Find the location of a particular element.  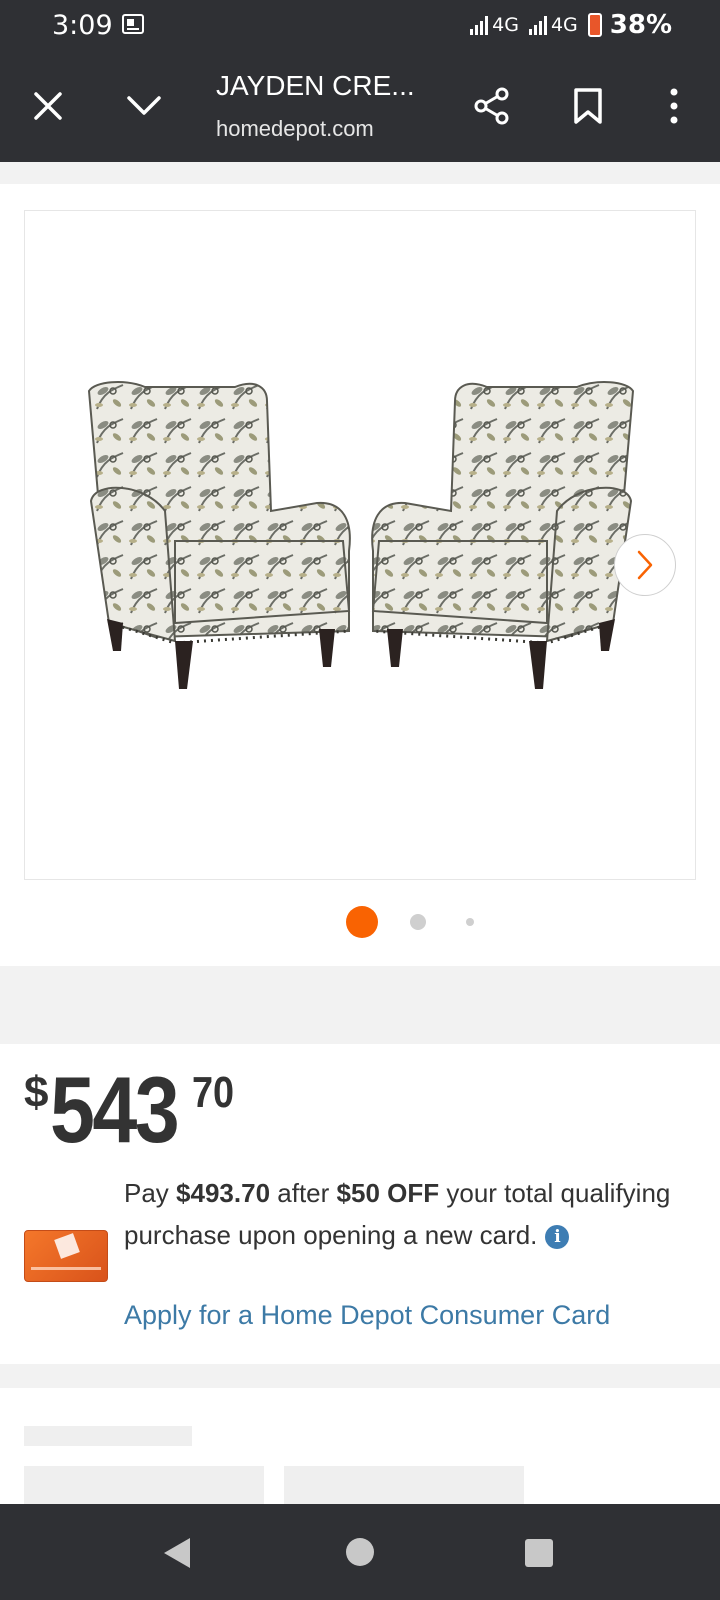

more-options-button is located at coordinates (674, 106).